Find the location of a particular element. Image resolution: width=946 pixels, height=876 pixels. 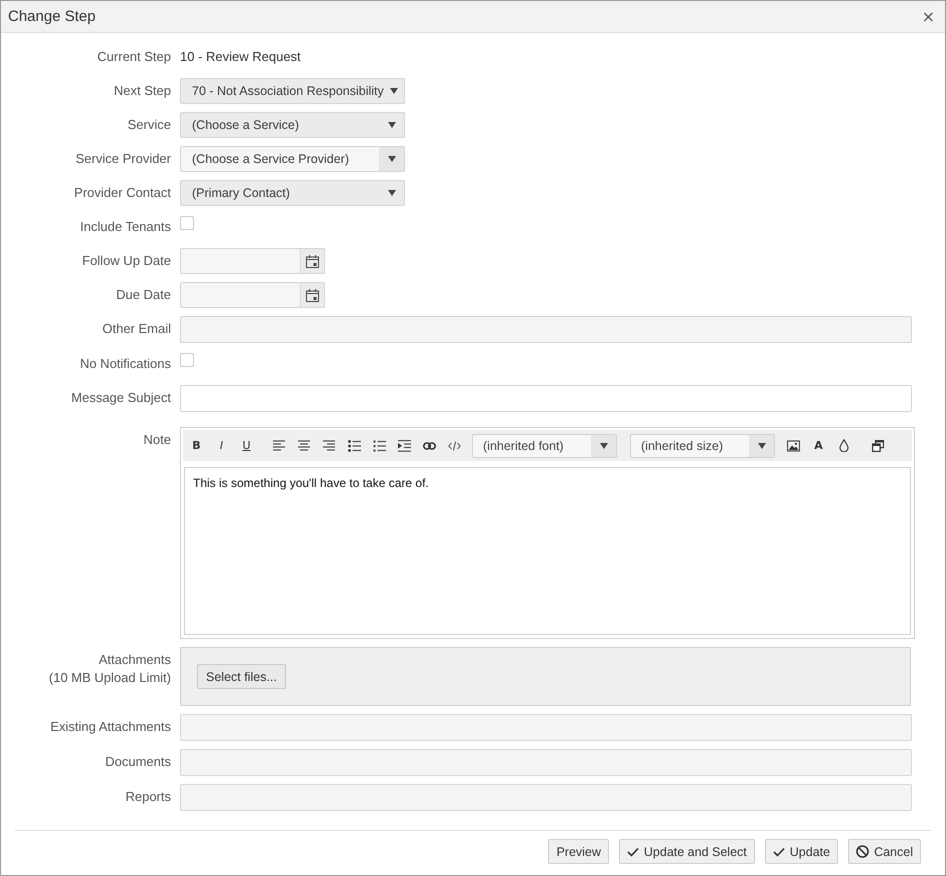

close-button: × is located at coordinates (928, 17).